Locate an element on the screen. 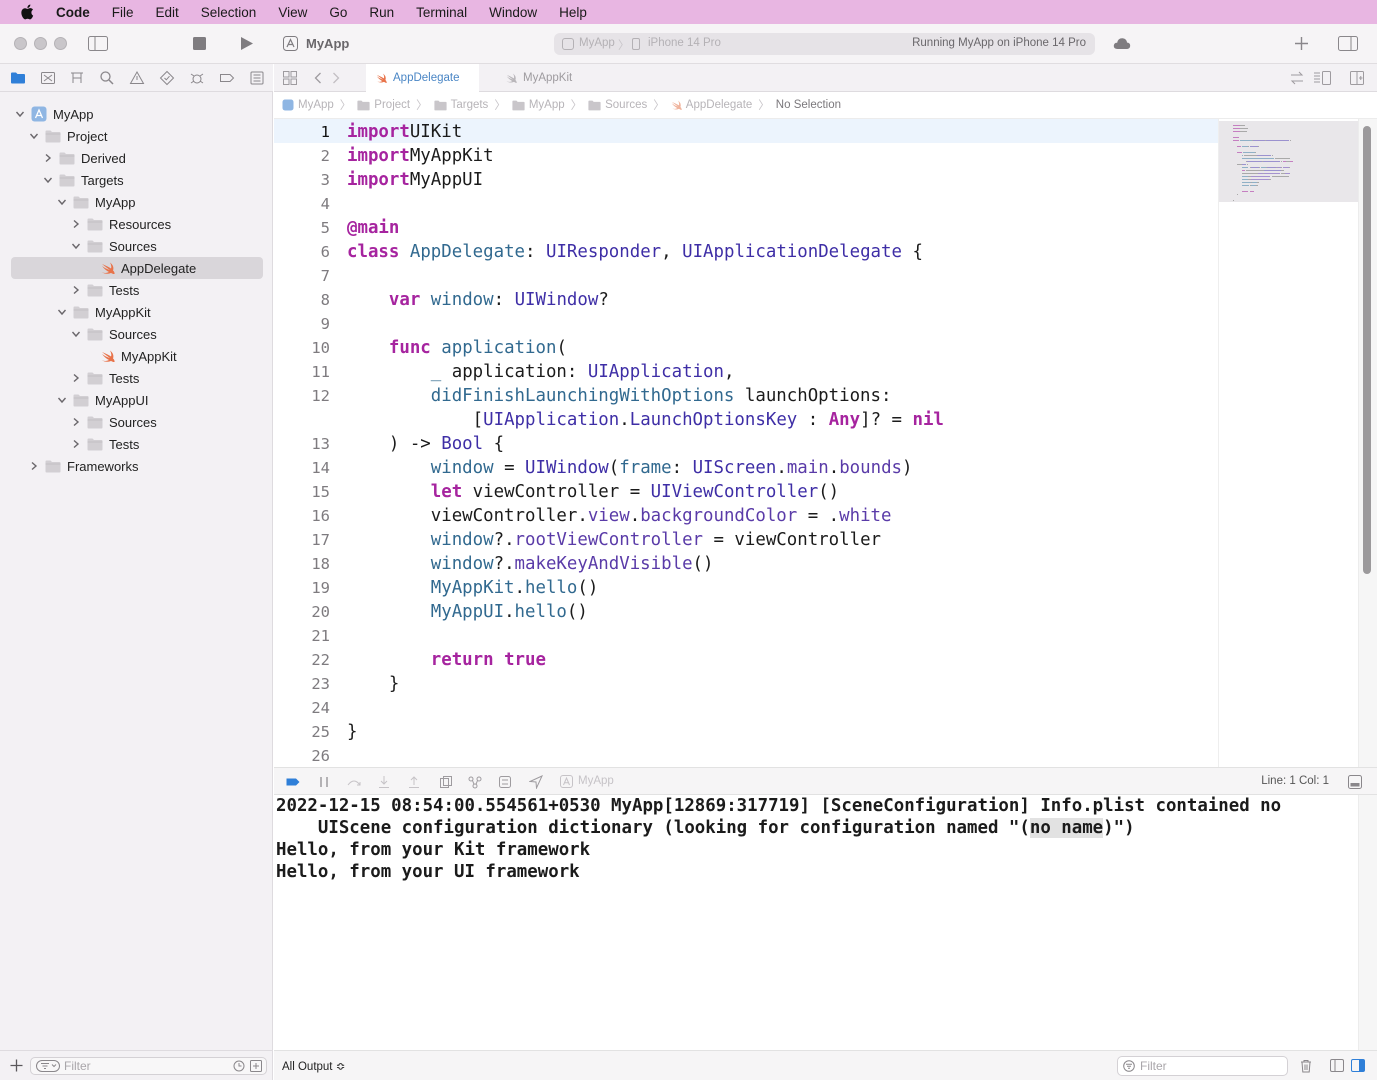 This screenshot has height=1080, width=1377. toggle-navigator-icon is located at coordinates (98, 43).